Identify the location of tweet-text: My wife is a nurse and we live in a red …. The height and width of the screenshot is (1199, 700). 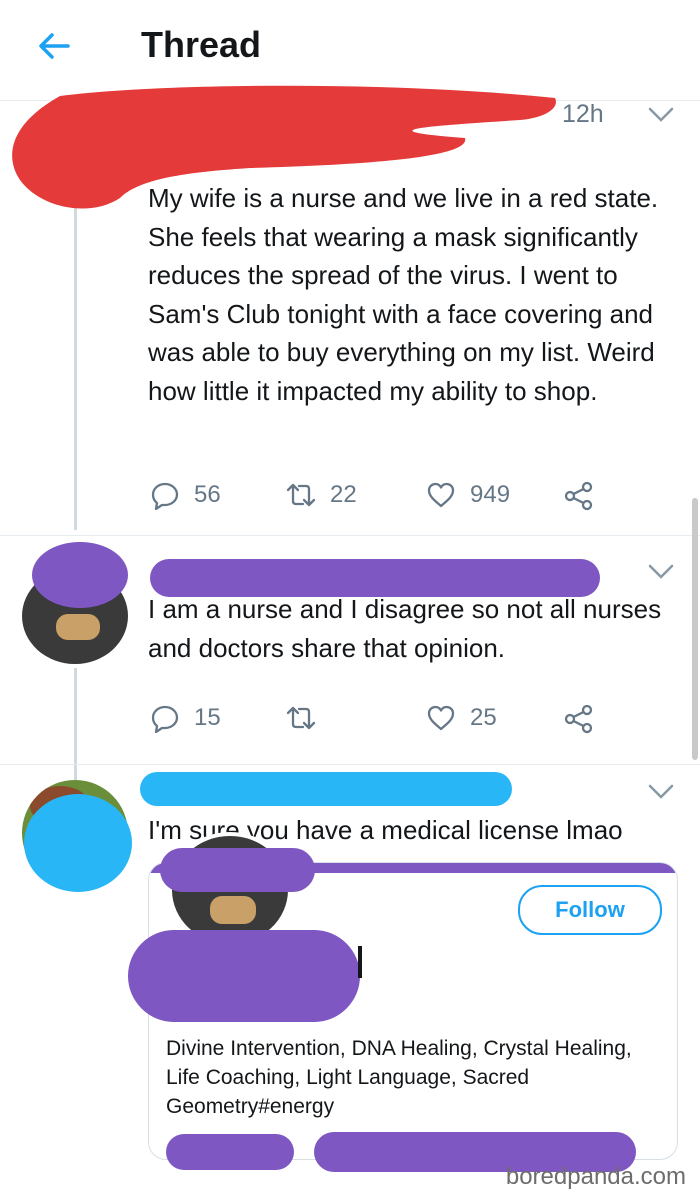
(403, 294).